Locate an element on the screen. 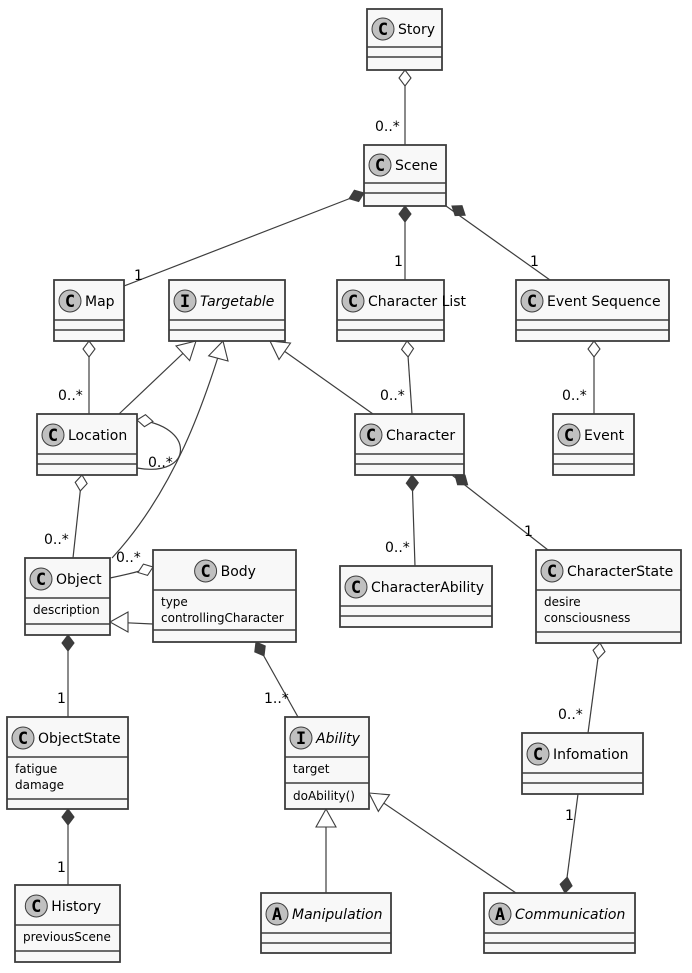 Image resolution: width=692 pixels, height=973 pixels. class-scene: C Scene is located at coordinates (405, 175).